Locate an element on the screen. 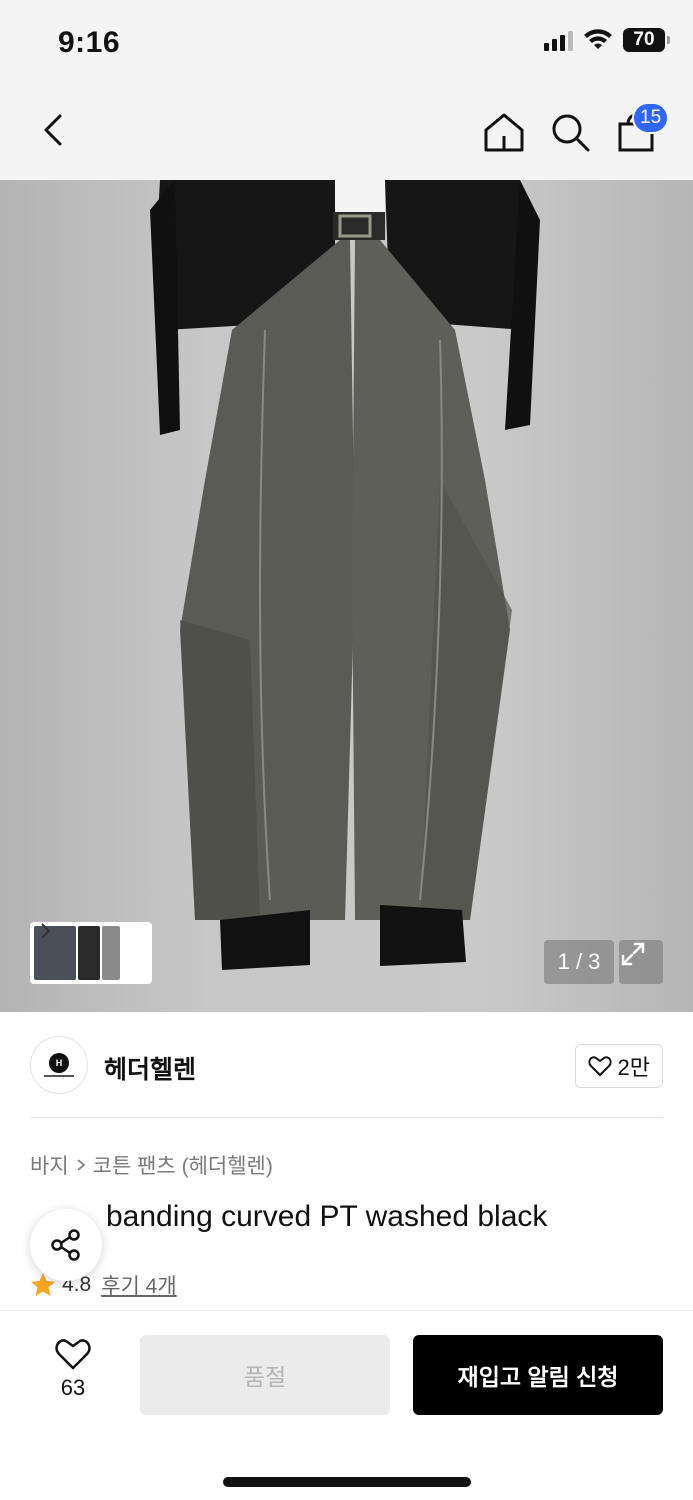  bottom-action-bar: 63 품절 재입고 알림 신청 is located at coordinates (346, 1405).